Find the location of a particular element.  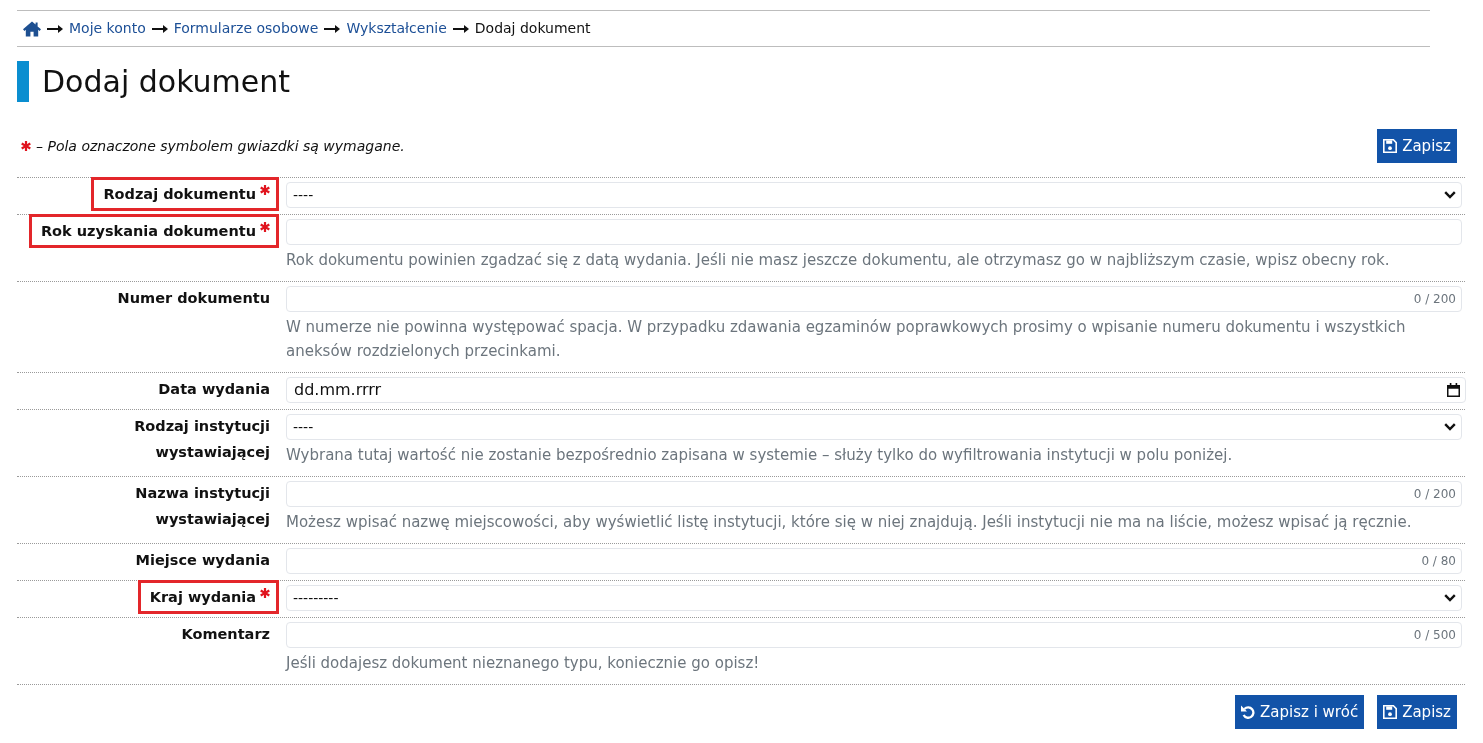

required-note: – Pola oznaczone symbolem gwiazdki są wymagane. is located at coordinates (220, 146).